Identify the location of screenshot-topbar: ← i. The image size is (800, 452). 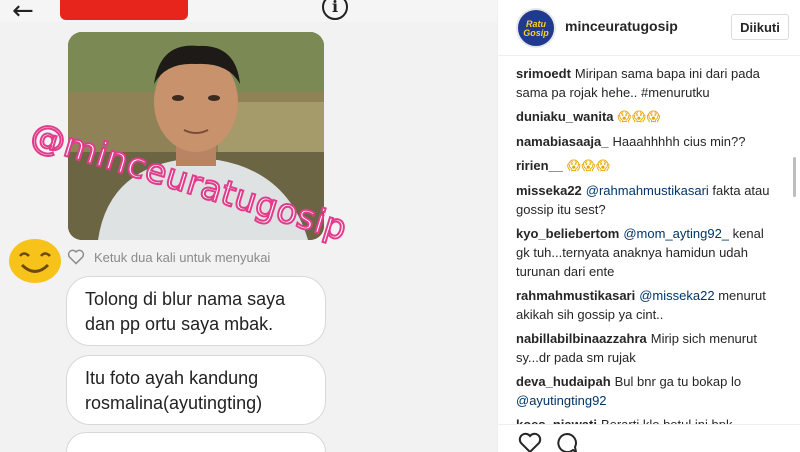
(248, 13).